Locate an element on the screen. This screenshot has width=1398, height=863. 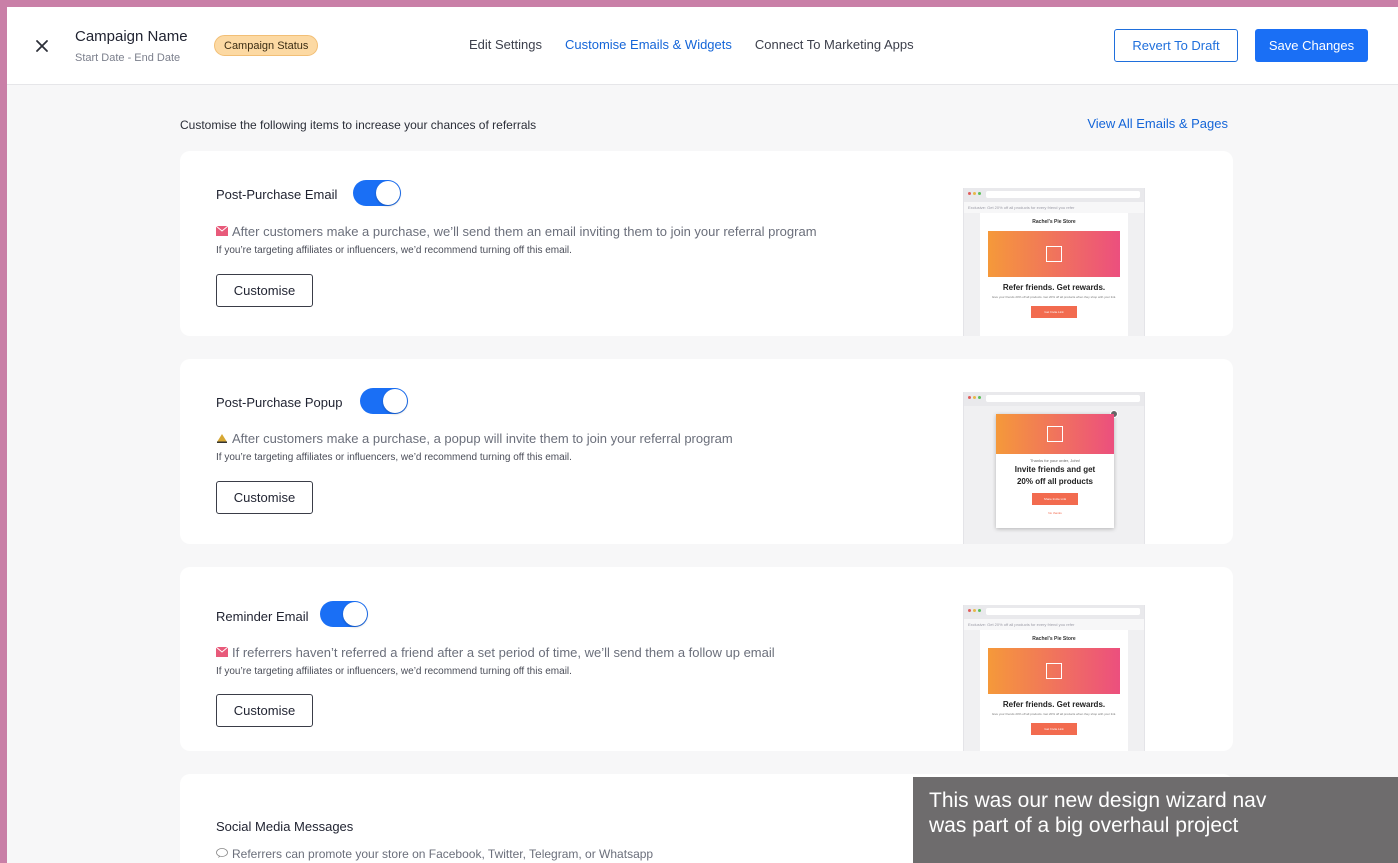
preview-headline-line2: 20% off all products is located at coordinates (1054, 481).